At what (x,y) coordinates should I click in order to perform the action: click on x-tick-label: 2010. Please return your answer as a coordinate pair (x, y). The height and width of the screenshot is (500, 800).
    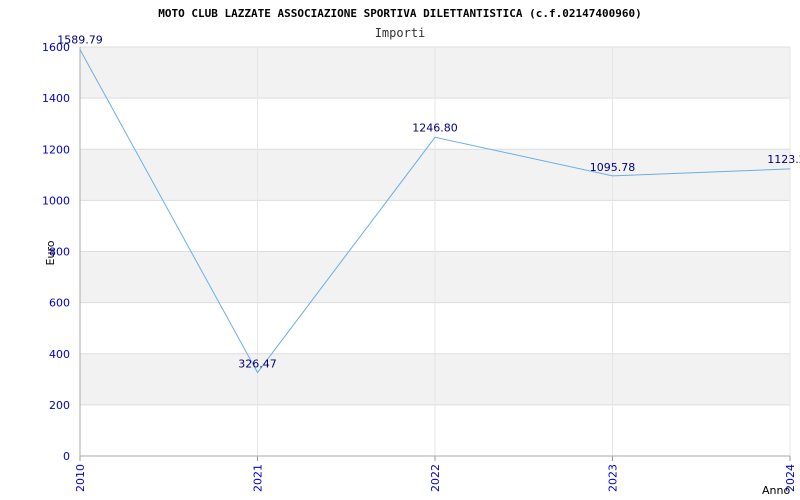
    Looking at the image, I should click on (80, 478).